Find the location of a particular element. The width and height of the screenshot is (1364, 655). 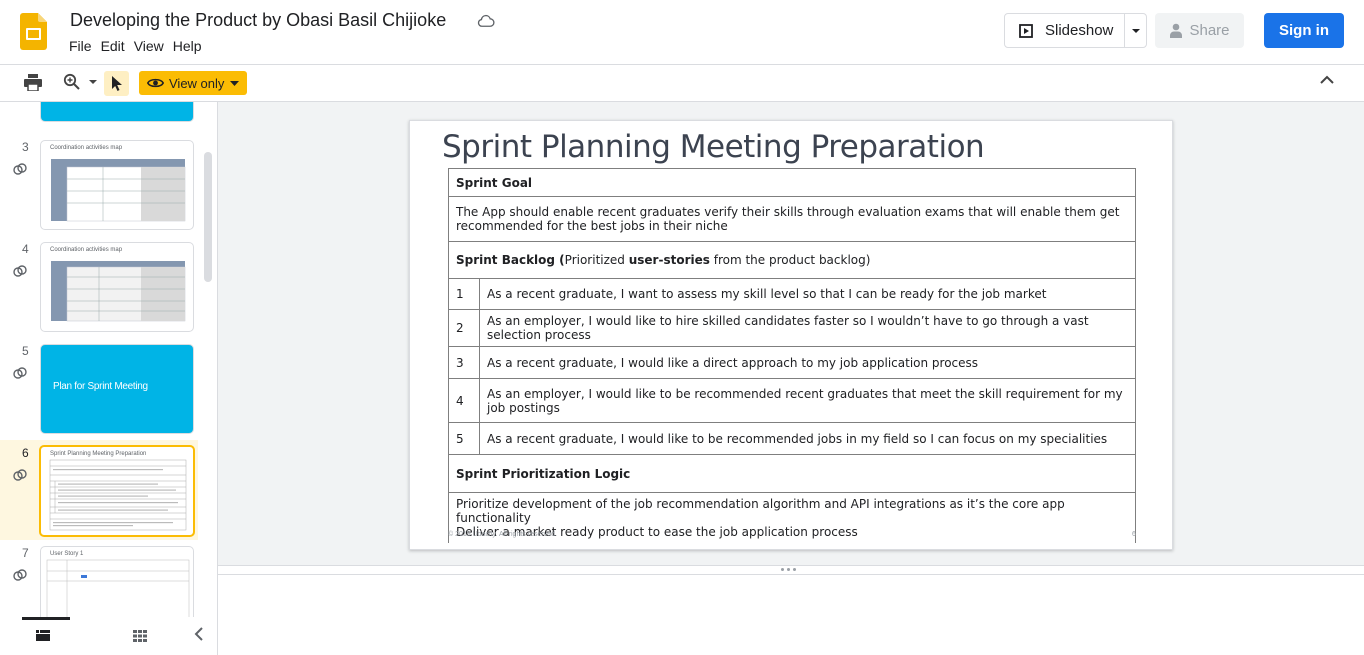

slide-thumbnail: Plan for Sprint Meeting is located at coordinates (117, 389).